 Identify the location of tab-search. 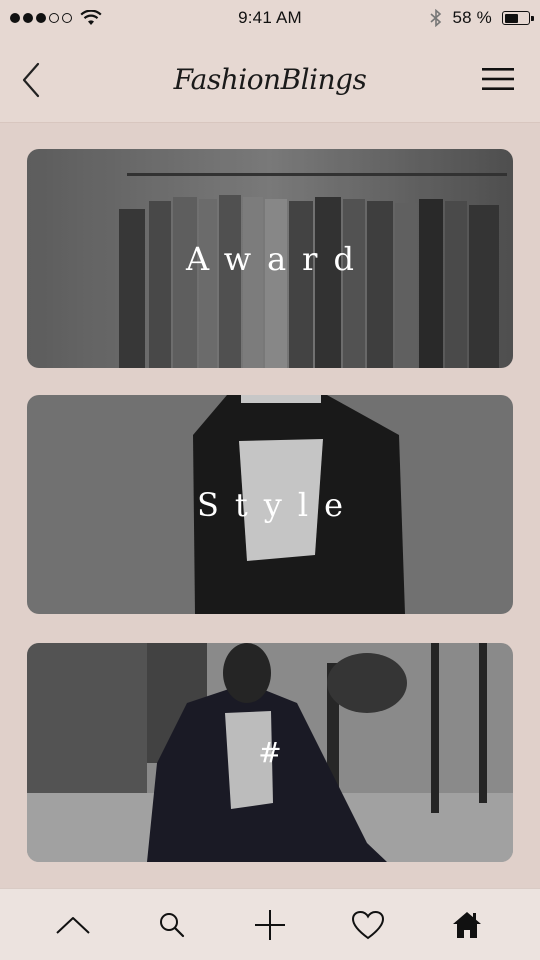
(172, 925).